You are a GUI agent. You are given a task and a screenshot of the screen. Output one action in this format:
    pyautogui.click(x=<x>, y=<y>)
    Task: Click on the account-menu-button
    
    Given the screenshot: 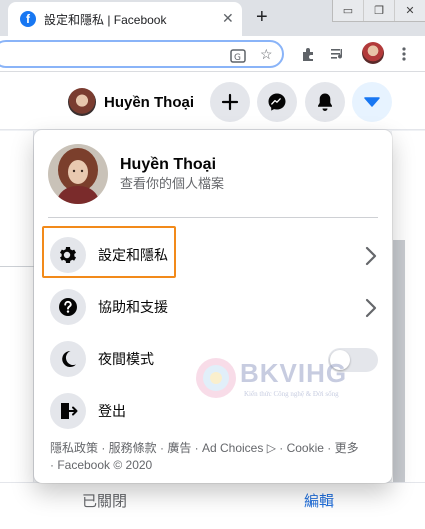 What is the action you would take?
    pyautogui.click(x=372, y=102)
    